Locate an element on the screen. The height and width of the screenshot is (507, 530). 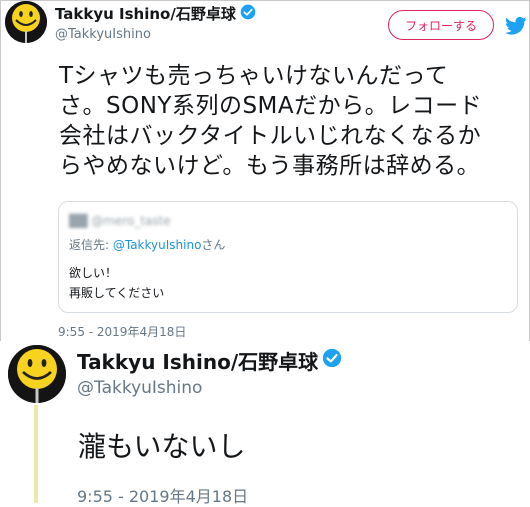
reply-to-line: 返信先: @TakkyuIshinoさん is located at coordinates (147, 244).